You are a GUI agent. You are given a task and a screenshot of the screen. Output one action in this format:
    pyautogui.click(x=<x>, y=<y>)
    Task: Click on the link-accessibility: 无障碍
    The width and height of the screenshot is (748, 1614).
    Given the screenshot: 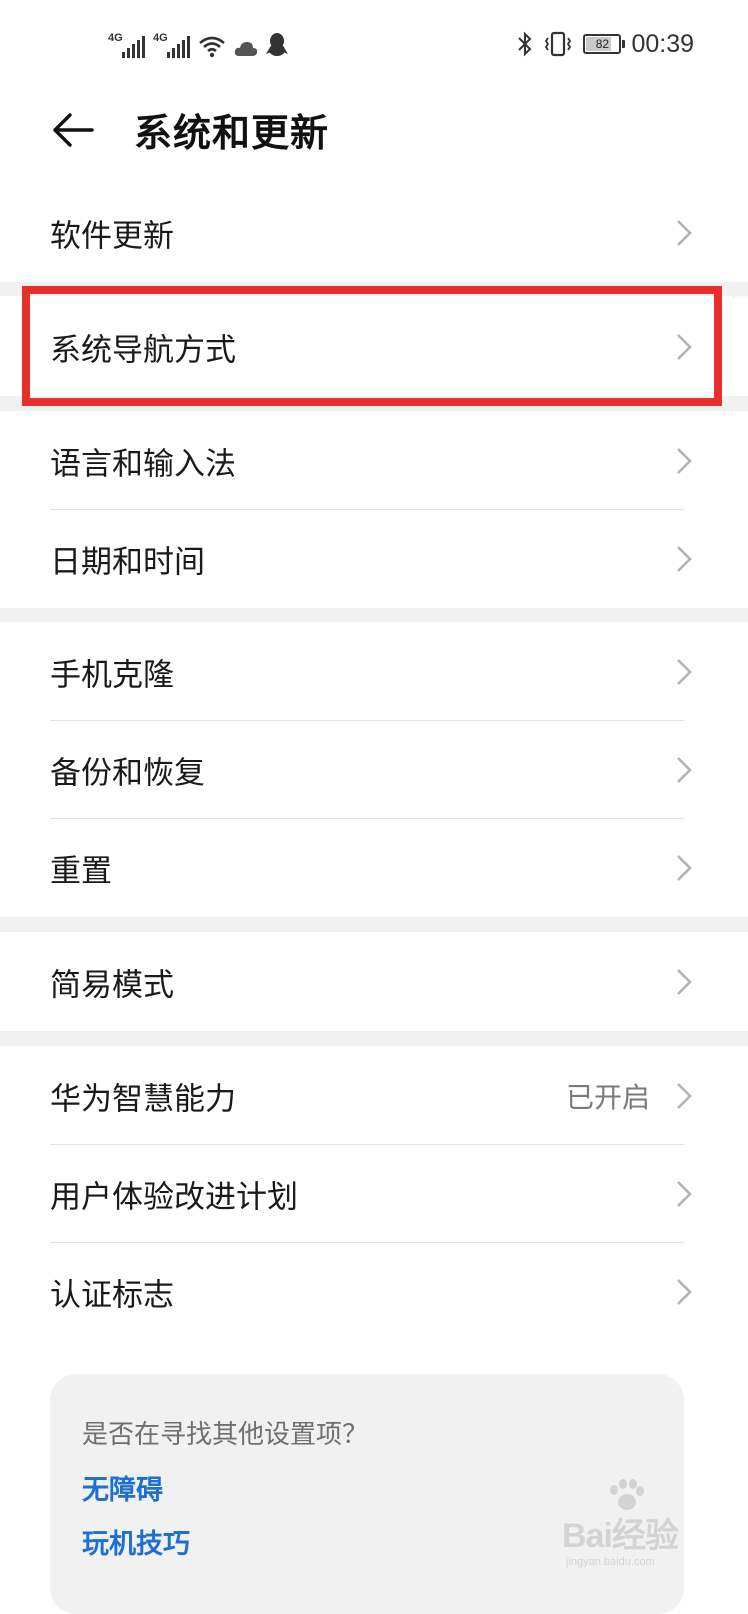 What is the action you would take?
    pyautogui.click(x=122, y=1487)
    